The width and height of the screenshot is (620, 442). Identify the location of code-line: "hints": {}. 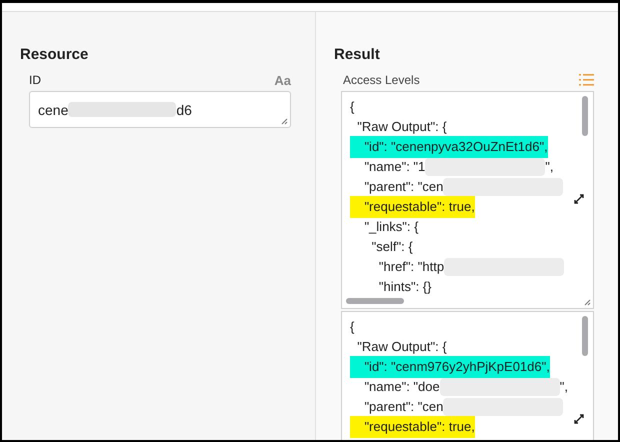
(405, 287).